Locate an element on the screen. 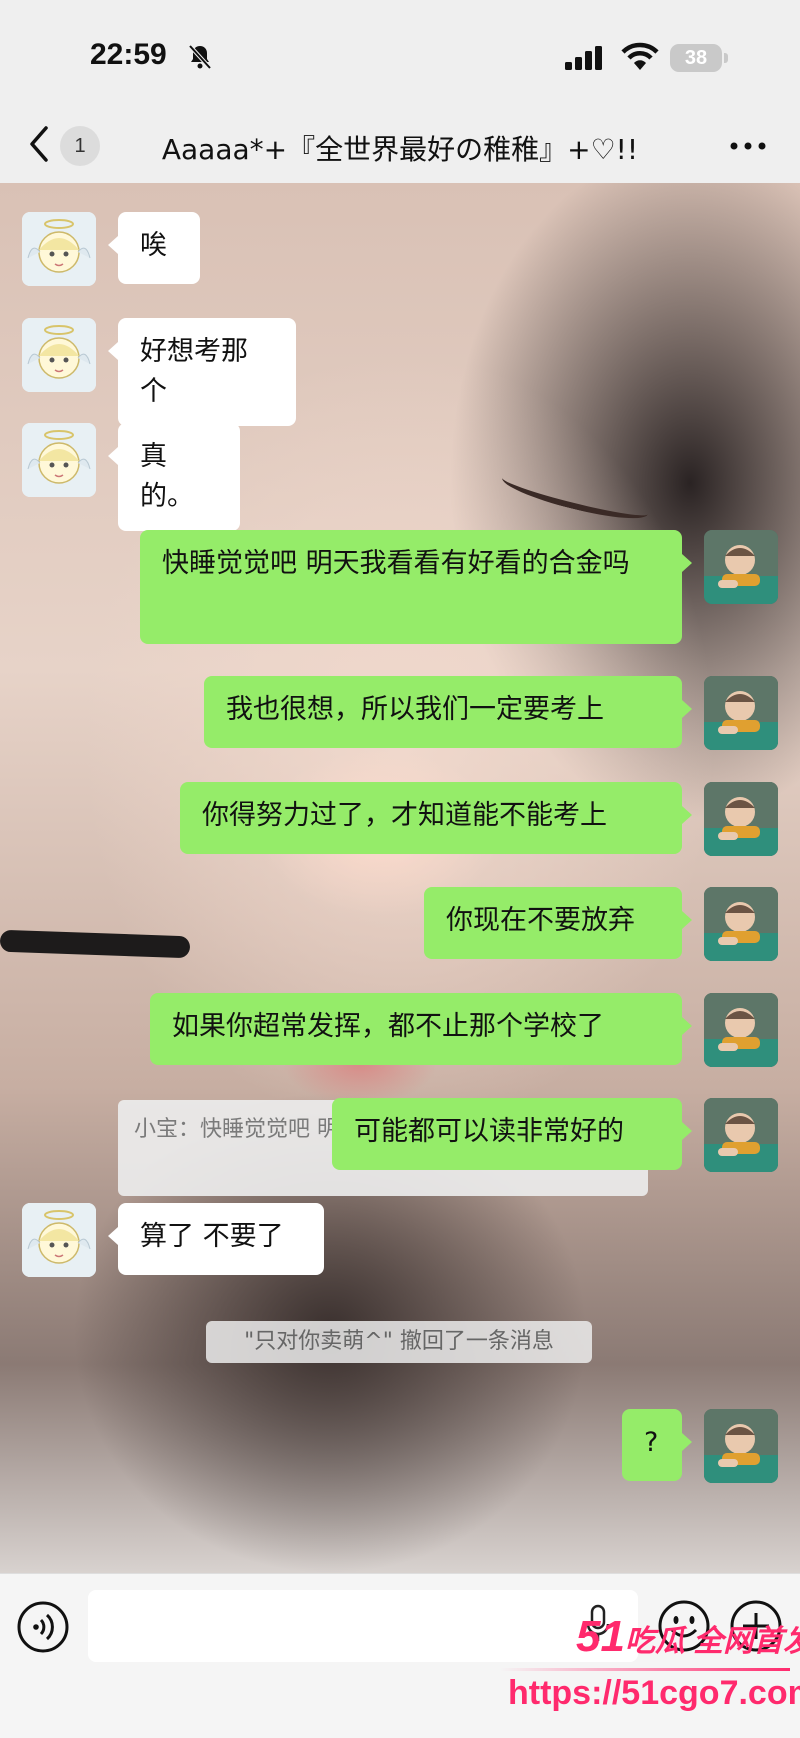  watermark-url: https://51cgo7.com is located at coordinates (654, 1693).